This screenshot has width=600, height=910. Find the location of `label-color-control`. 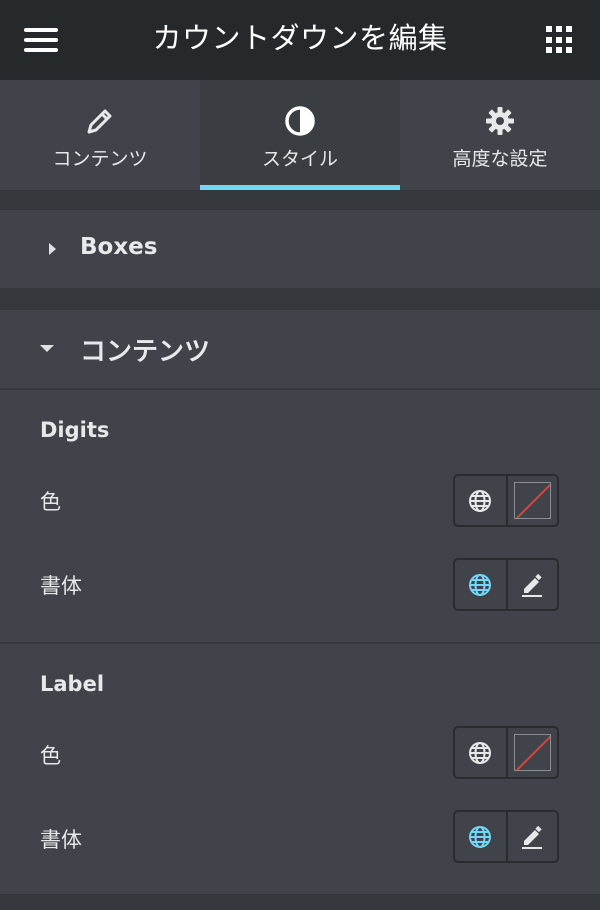

label-color-control is located at coordinates (506, 752).